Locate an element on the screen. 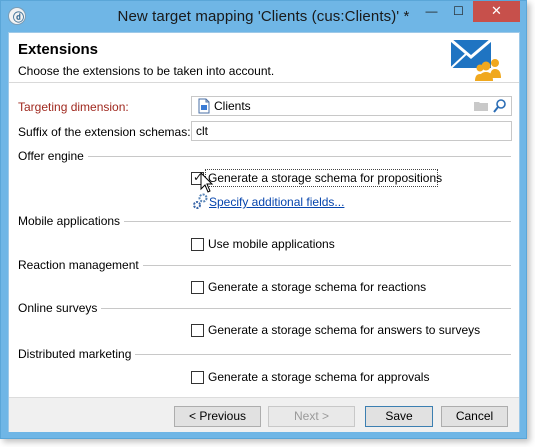  mobile-checkbox-label: Use mobile applications is located at coordinates (271, 244).